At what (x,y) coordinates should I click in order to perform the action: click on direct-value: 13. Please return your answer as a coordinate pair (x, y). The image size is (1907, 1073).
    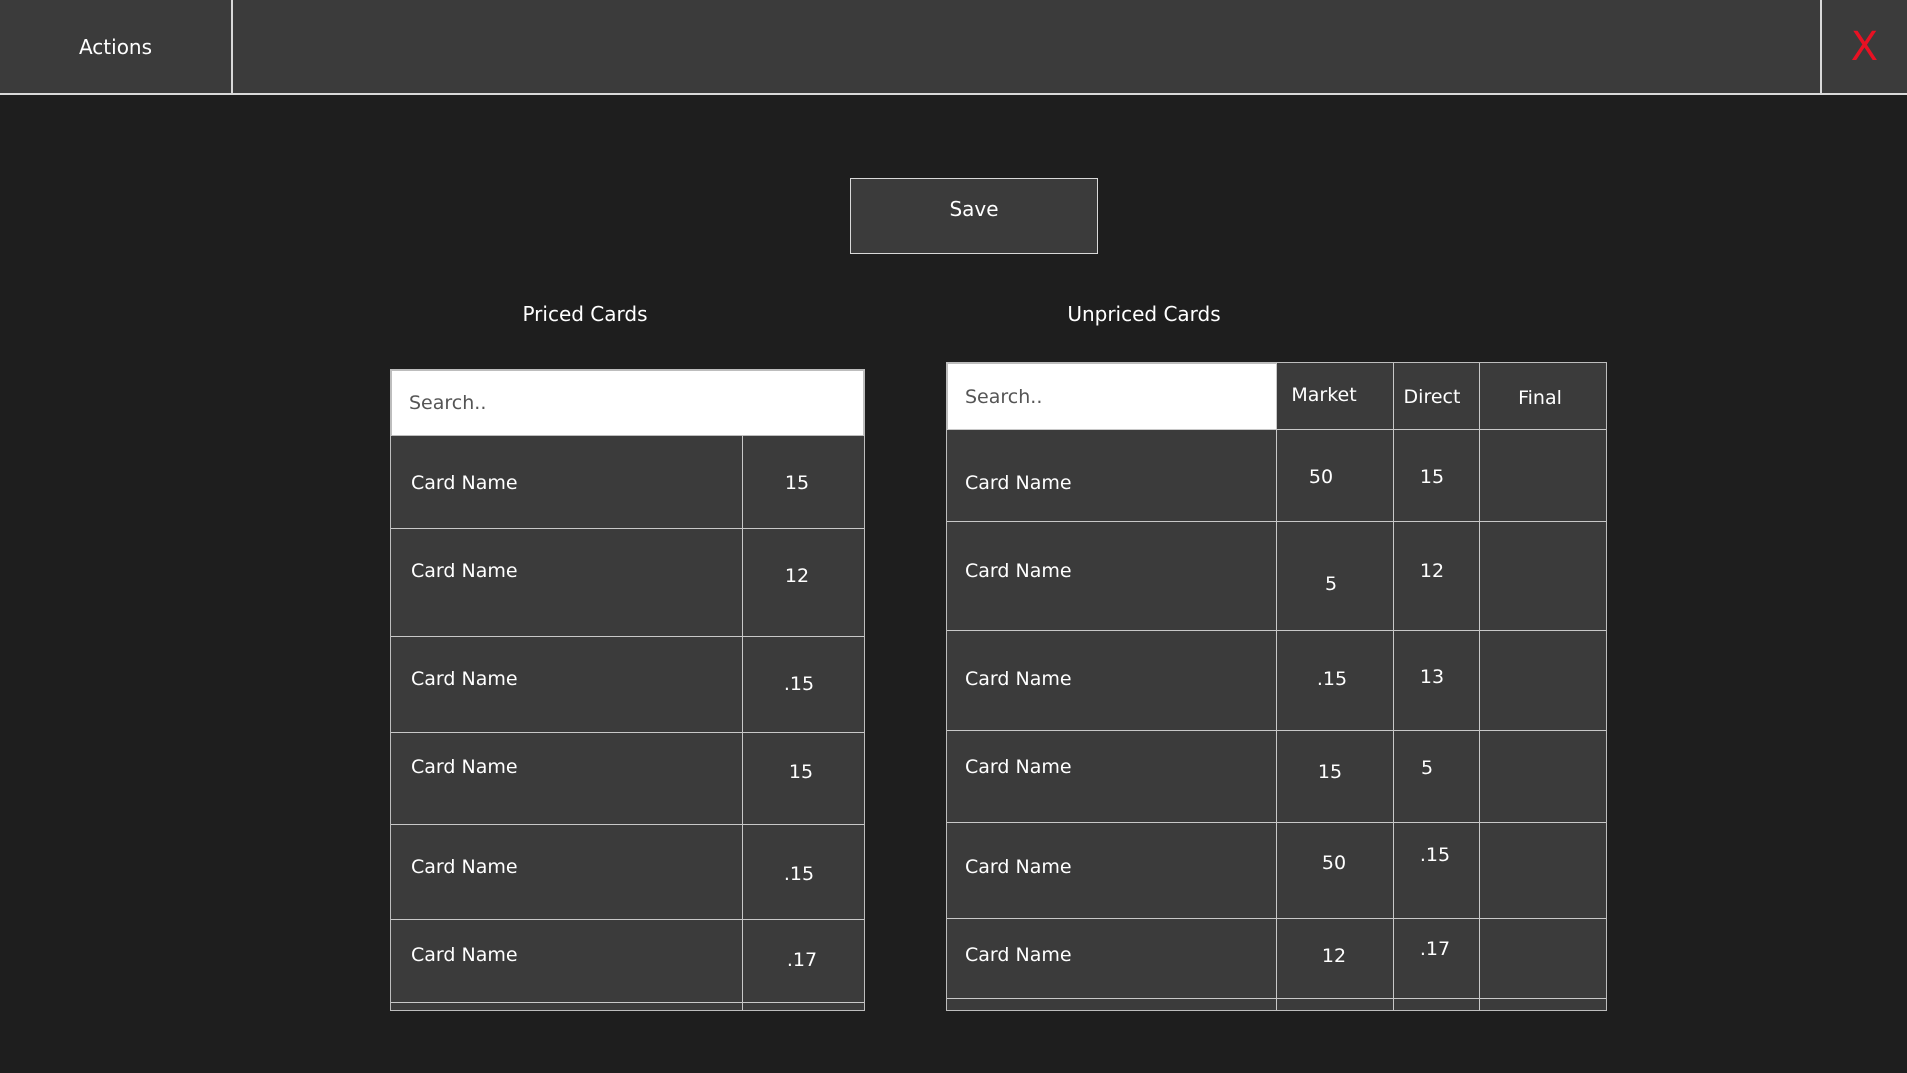
    Looking at the image, I should click on (1432, 677).